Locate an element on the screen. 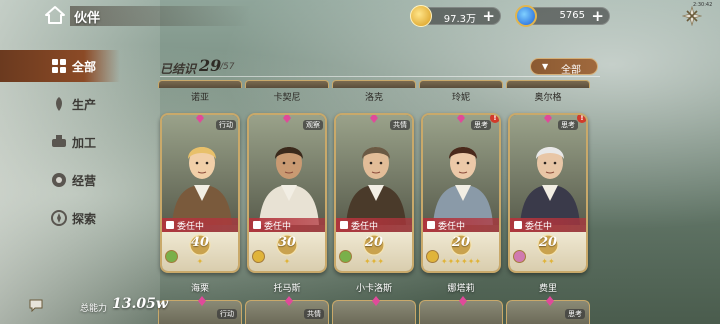 This screenshot has width=720, height=324. partner-card: 共情 委任中 20 ✦✦✦ is located at coordinates (374, 193).